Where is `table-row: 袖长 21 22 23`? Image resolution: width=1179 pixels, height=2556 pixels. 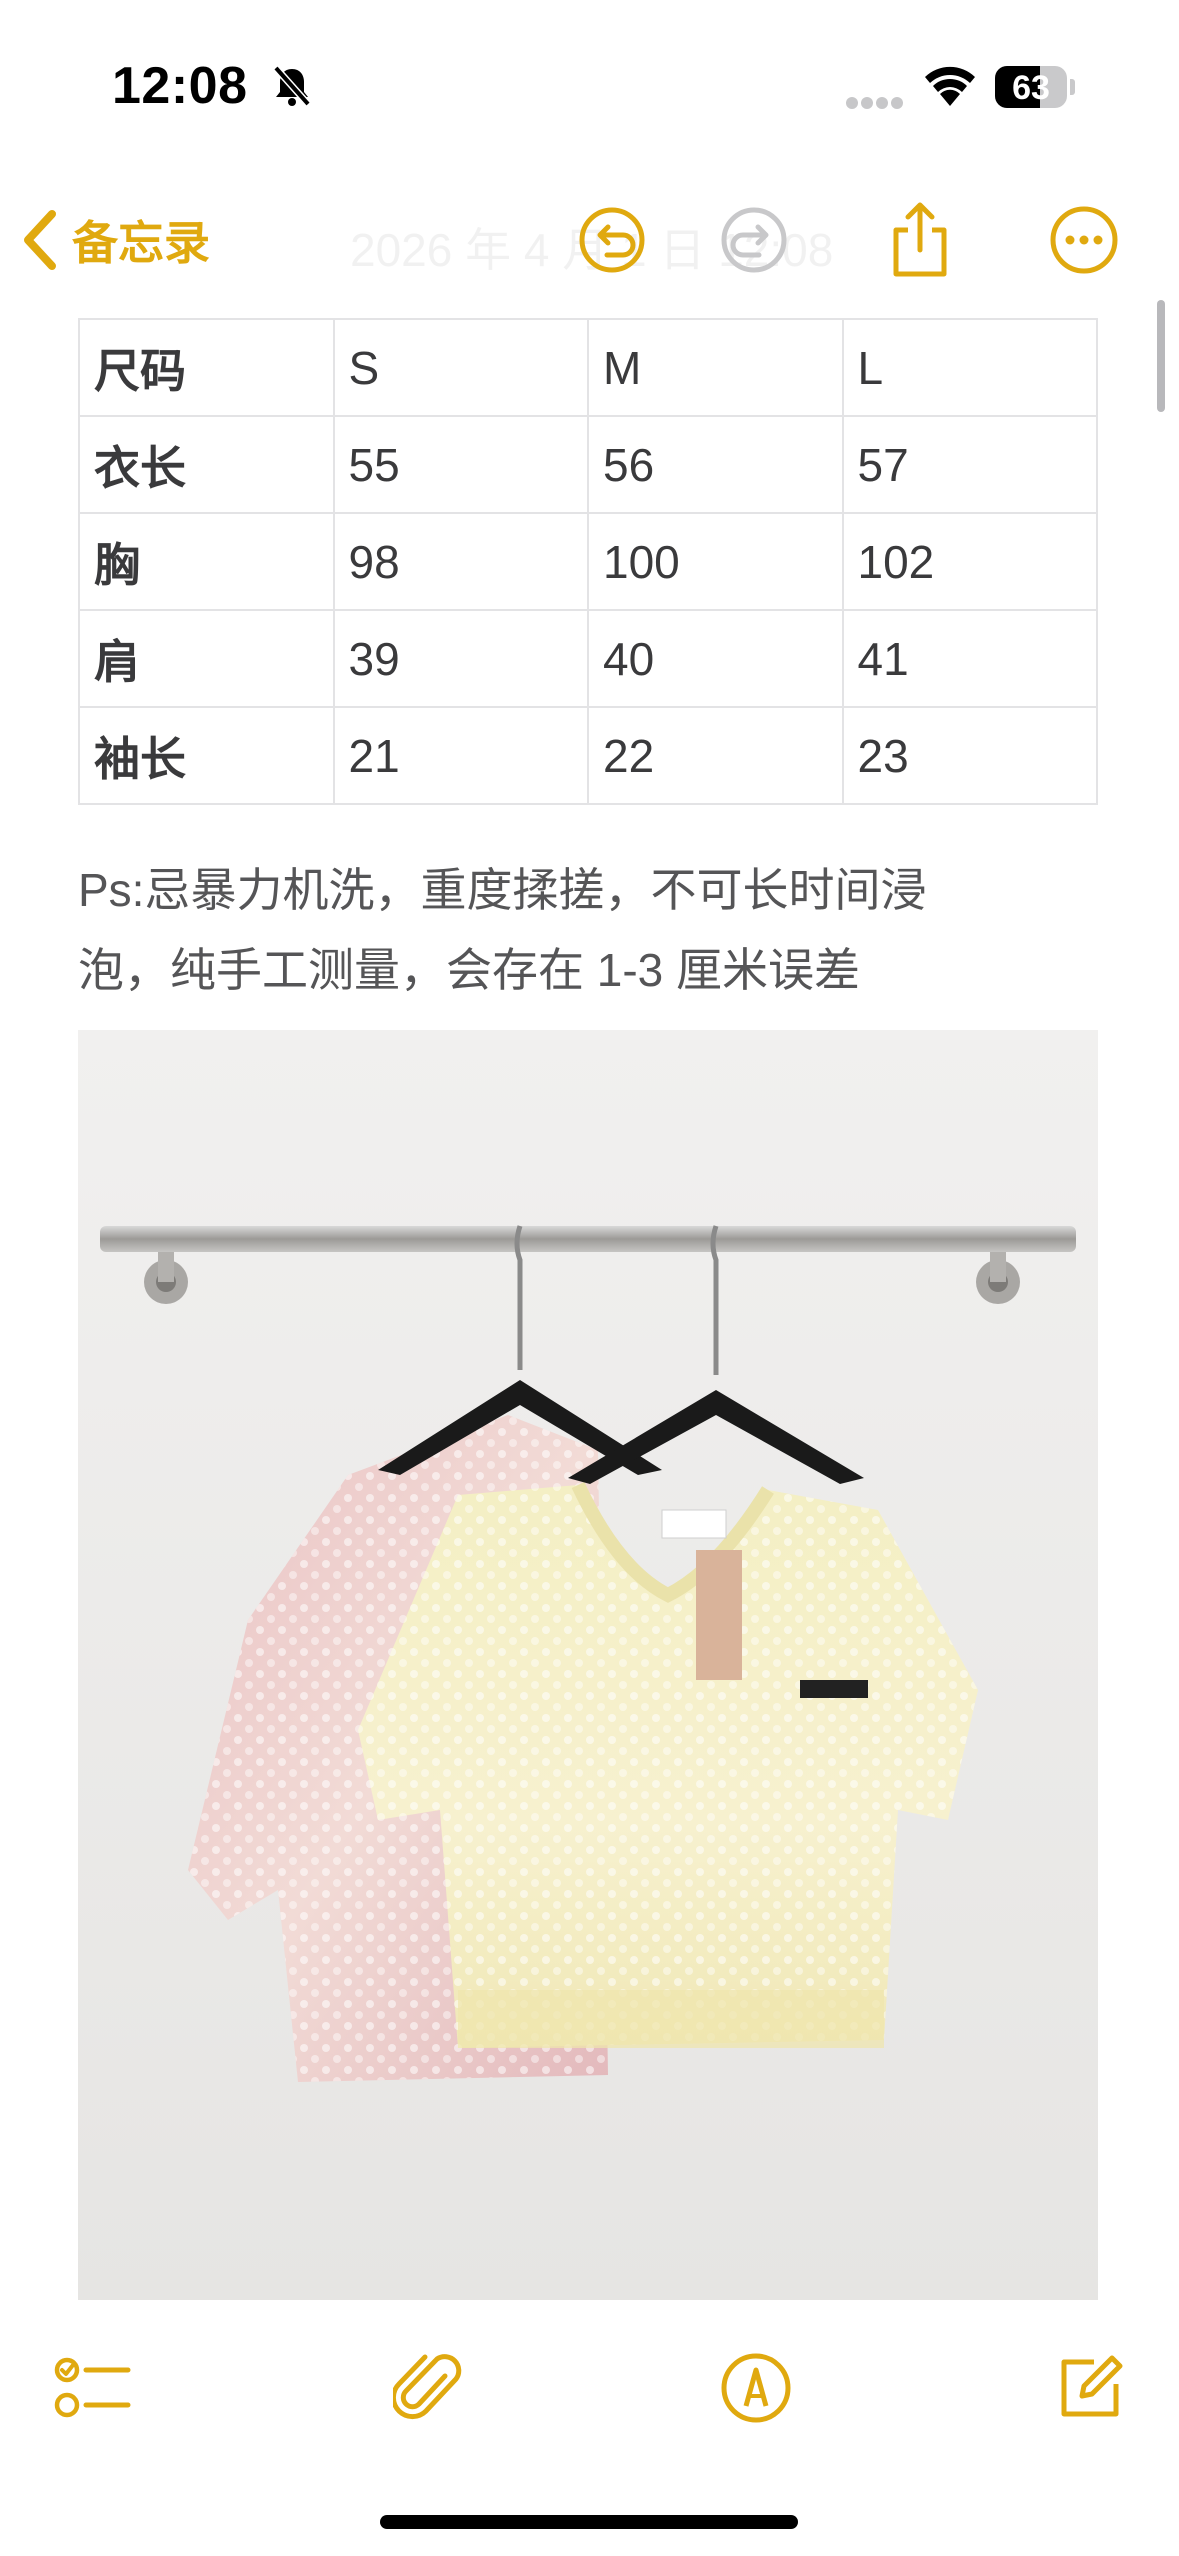 table-row: 袖长 21 22 23 is located at coordinates (588, 755).